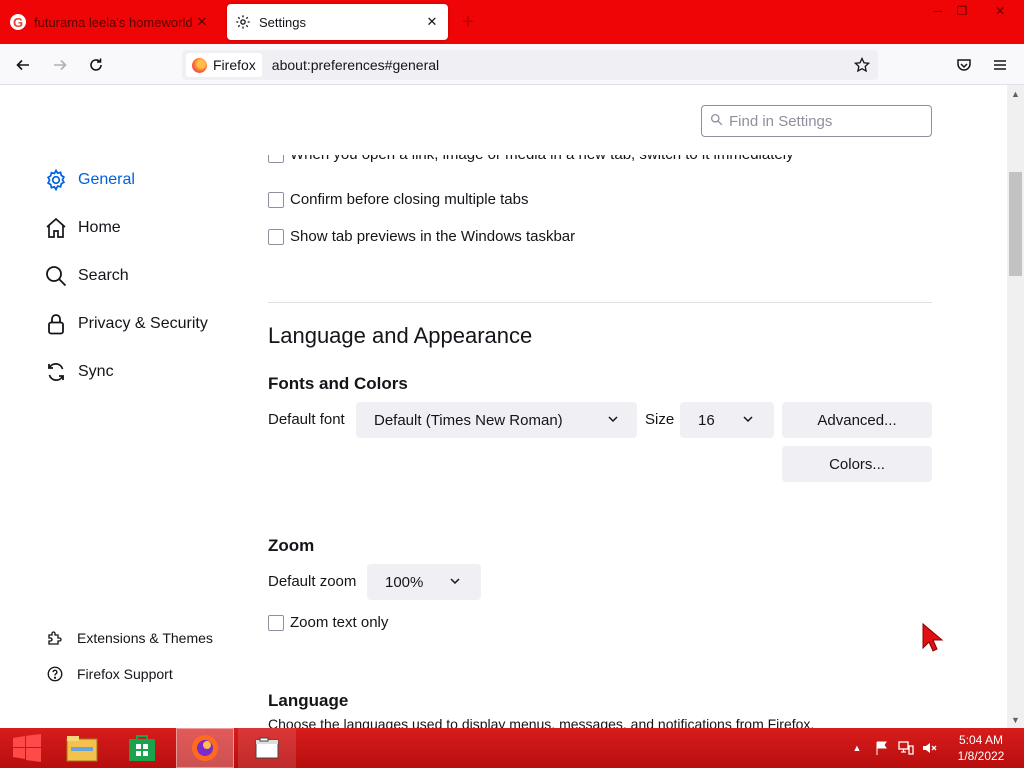 The width and height of the screenshot is (1024, 768). Describe the element at coordinates (55, 638) in the screenshot. I see `puzzle-icon` at that location.